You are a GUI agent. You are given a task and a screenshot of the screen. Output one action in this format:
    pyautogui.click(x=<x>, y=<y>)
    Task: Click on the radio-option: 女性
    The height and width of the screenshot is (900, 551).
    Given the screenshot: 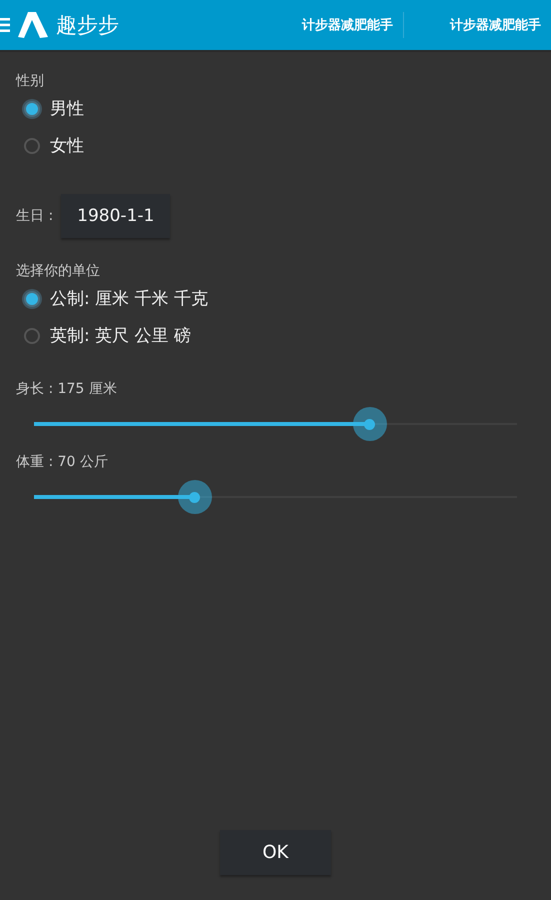 What is the action you would take?
    pyautogui.click(x=53, y=145)
    